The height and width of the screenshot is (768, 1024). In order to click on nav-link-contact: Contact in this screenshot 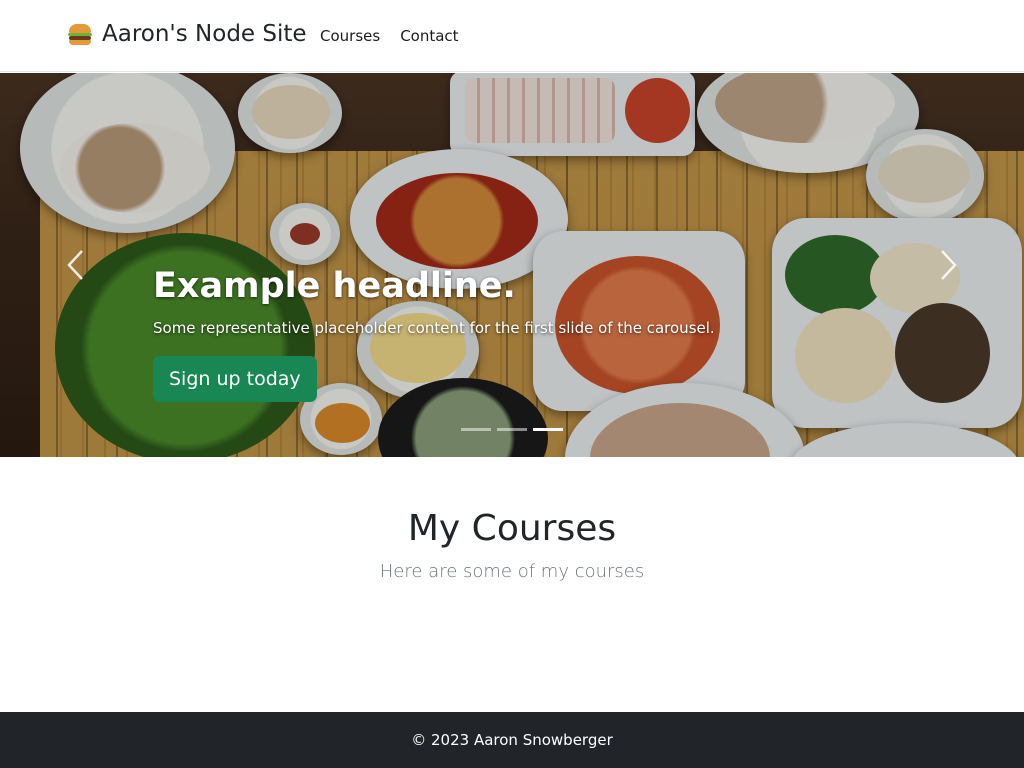, I will do `click(429, 36)`.